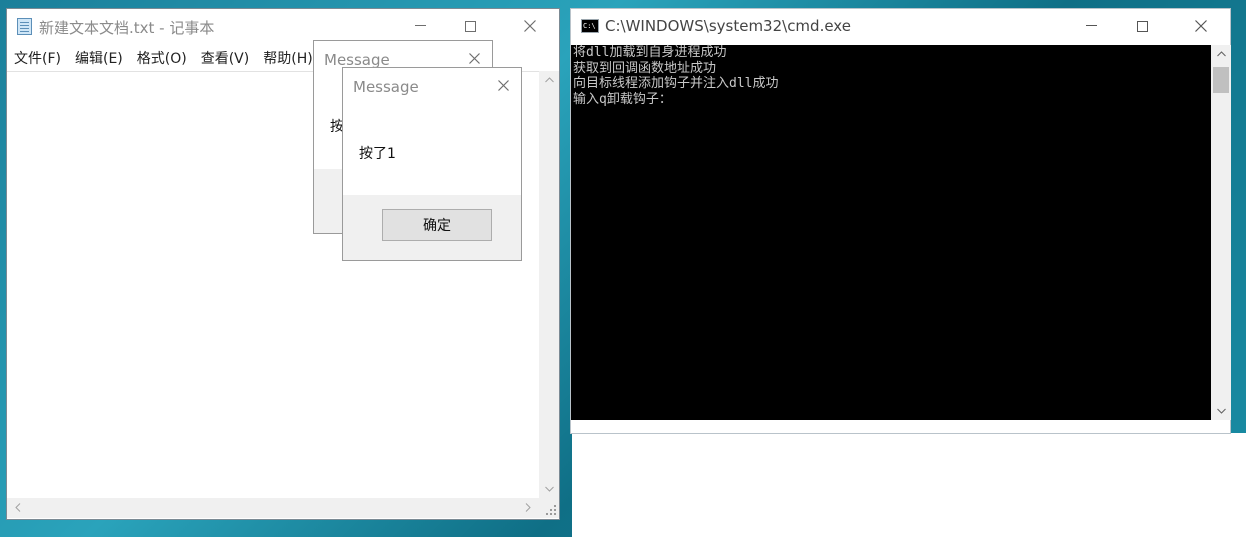 This screenshot has height=537, width=1246. I want to click on cmd-icon: C:\, so click(590, 26).